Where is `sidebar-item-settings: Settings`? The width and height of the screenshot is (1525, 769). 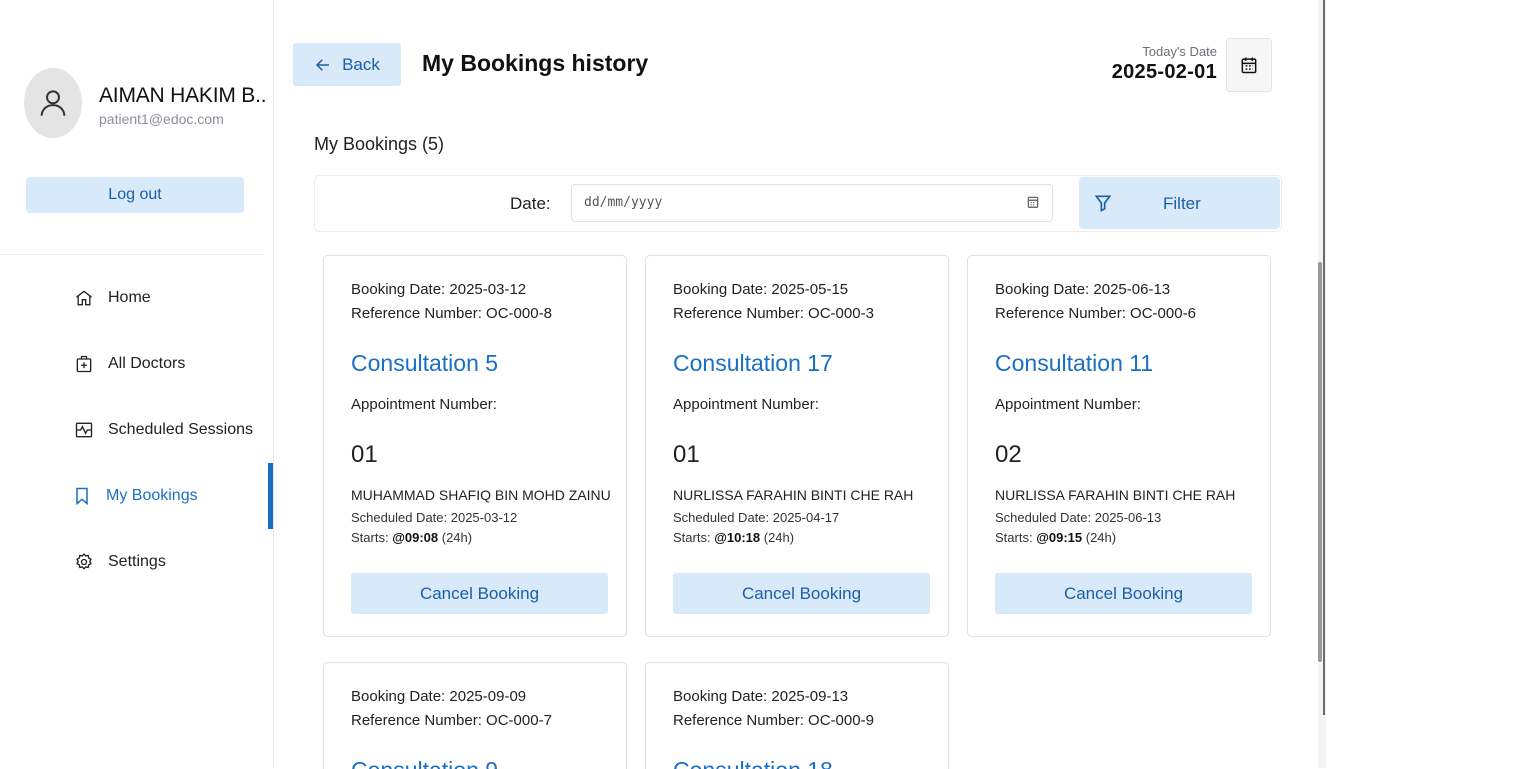
sidebar-item-settings: Settings is located at coordinates (136, 562).